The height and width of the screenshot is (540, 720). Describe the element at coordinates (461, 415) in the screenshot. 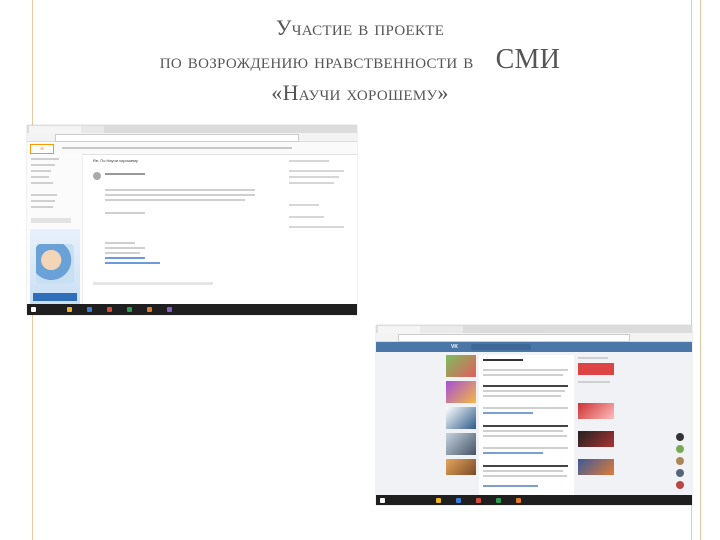

I see `vk-left-column` at that location.